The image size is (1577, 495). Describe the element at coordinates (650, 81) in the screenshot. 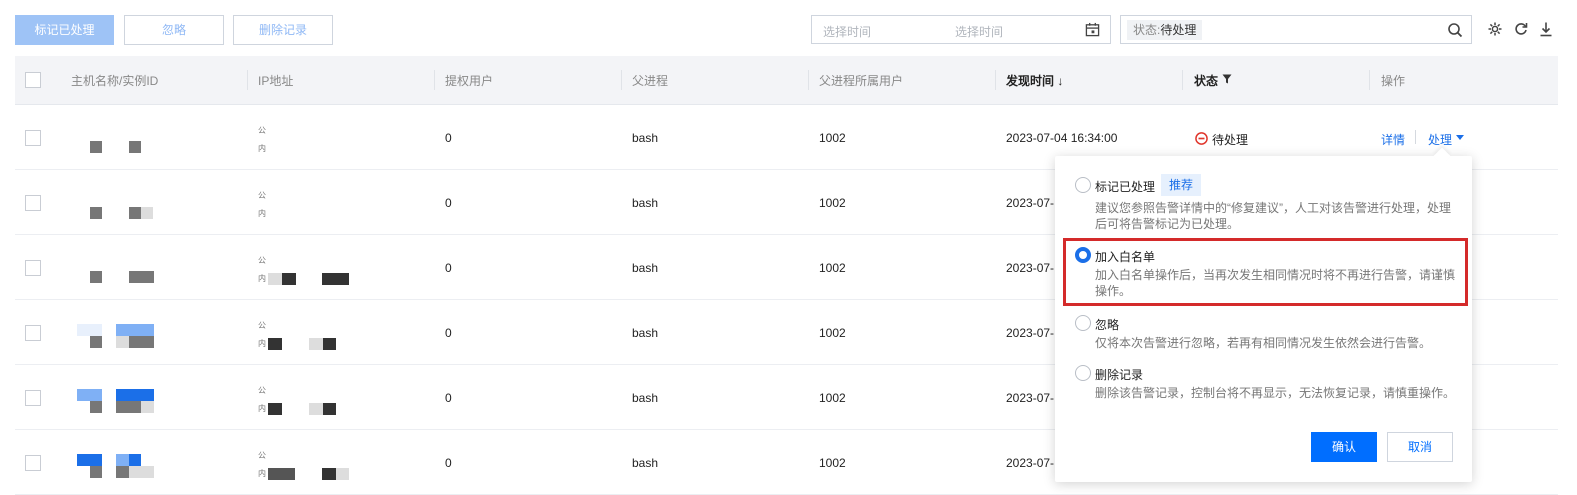

I see `col-parent-proc: 父进程` at that location.